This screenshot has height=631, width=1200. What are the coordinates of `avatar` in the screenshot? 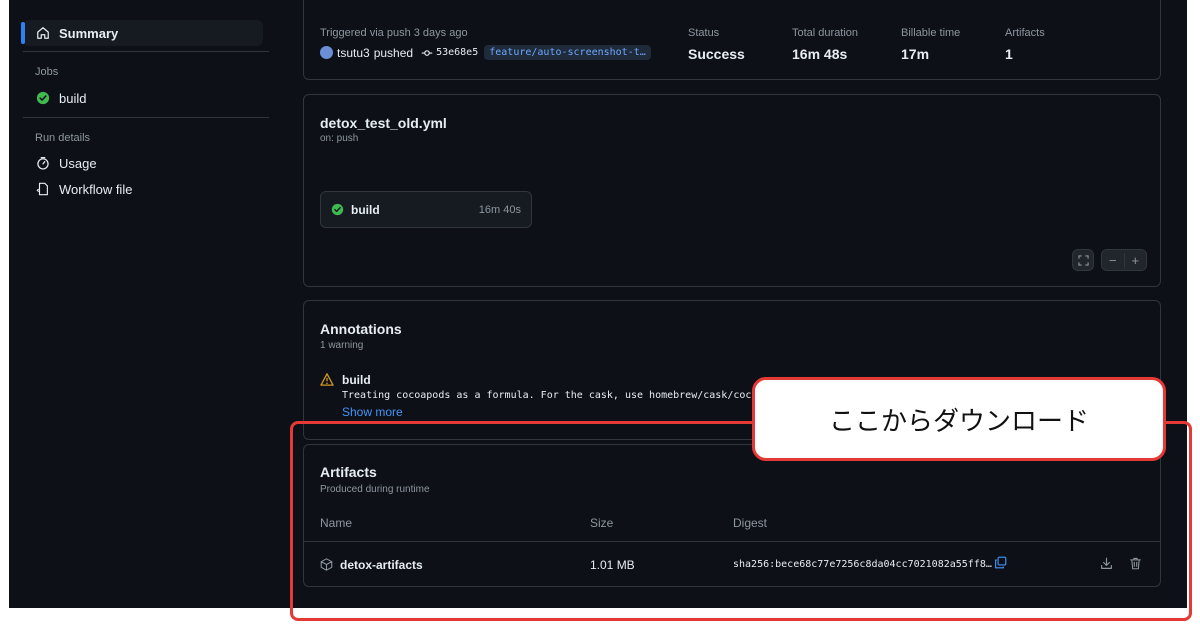 It's located at (326, 52).